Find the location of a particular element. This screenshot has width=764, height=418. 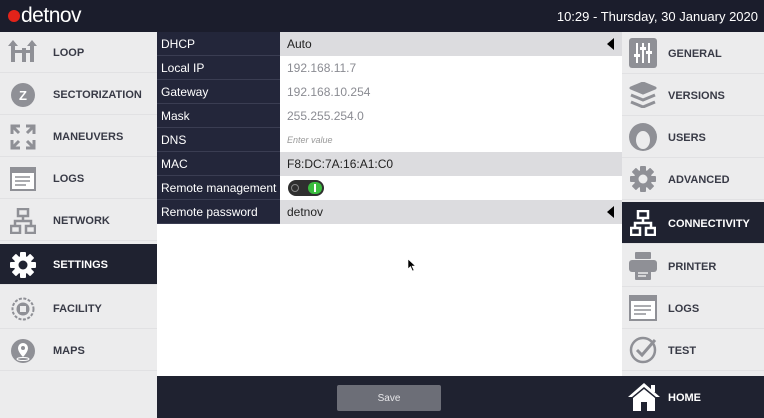

tab-test: TEST is located at coordinates (693, 350).